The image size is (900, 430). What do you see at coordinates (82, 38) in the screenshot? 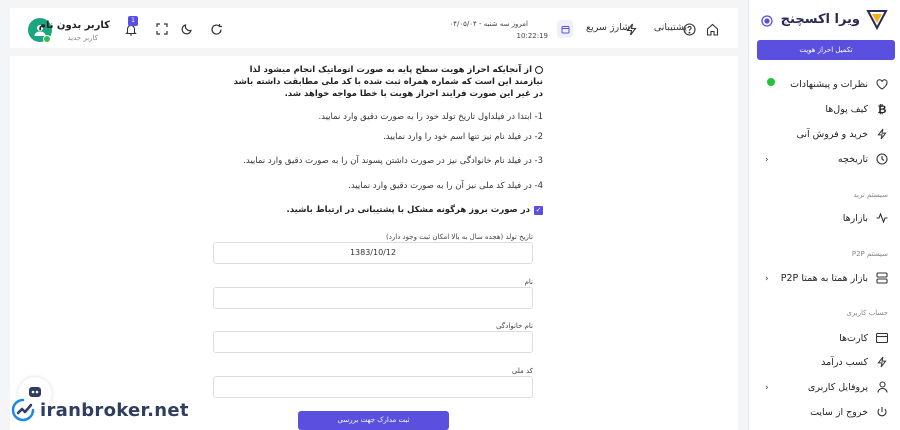
I see `user-role: کاربر جدید` at bounding box center [82, 38].